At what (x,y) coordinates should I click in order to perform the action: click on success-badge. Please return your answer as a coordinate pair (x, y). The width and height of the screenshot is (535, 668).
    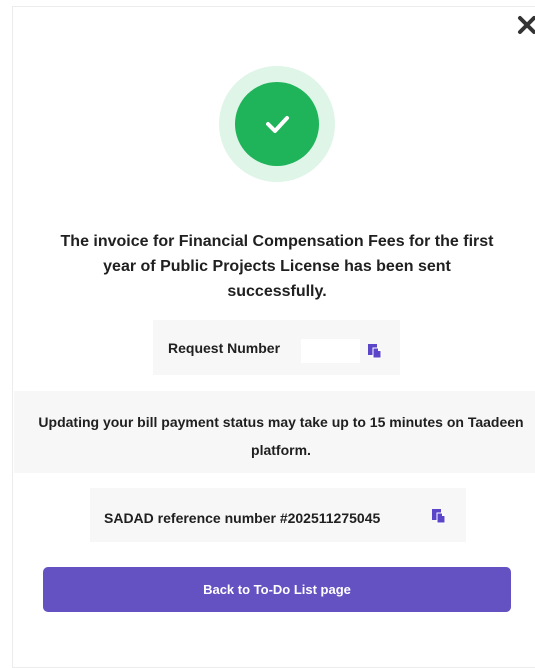
    Looking at the image, I should click on (277, 124).